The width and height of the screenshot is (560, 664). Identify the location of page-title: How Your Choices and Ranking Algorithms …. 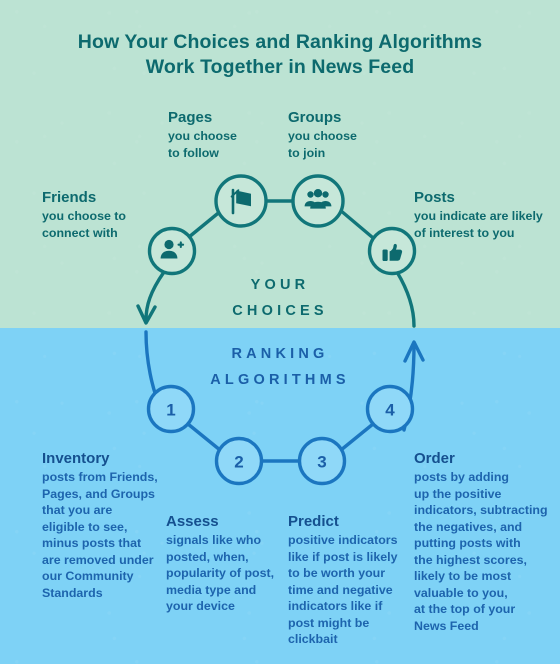
(280, 55).